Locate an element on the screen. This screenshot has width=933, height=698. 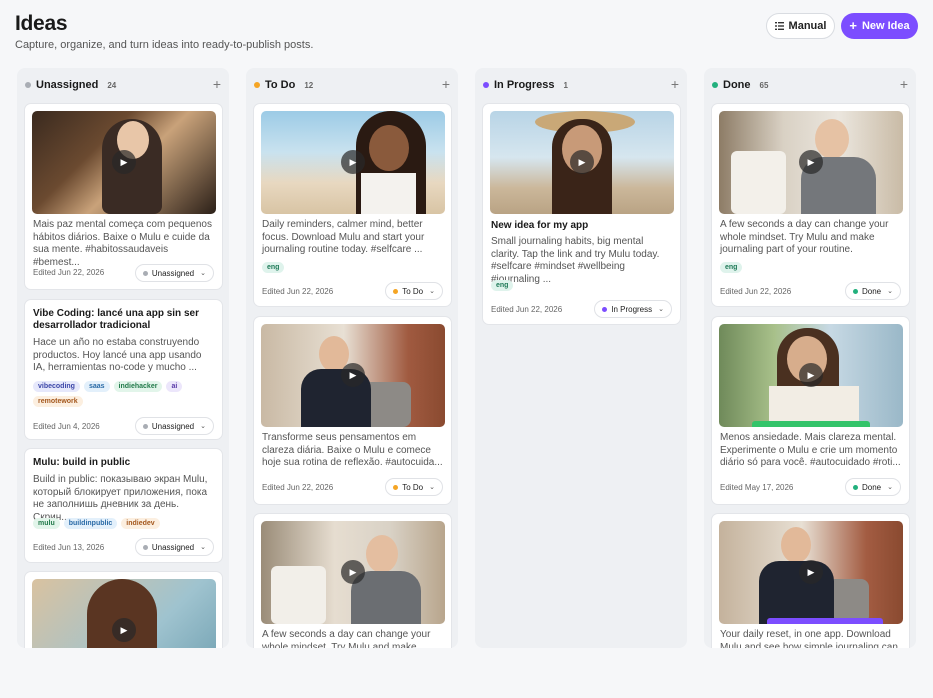
column-count: 12 is located at coordinates (309, 85).